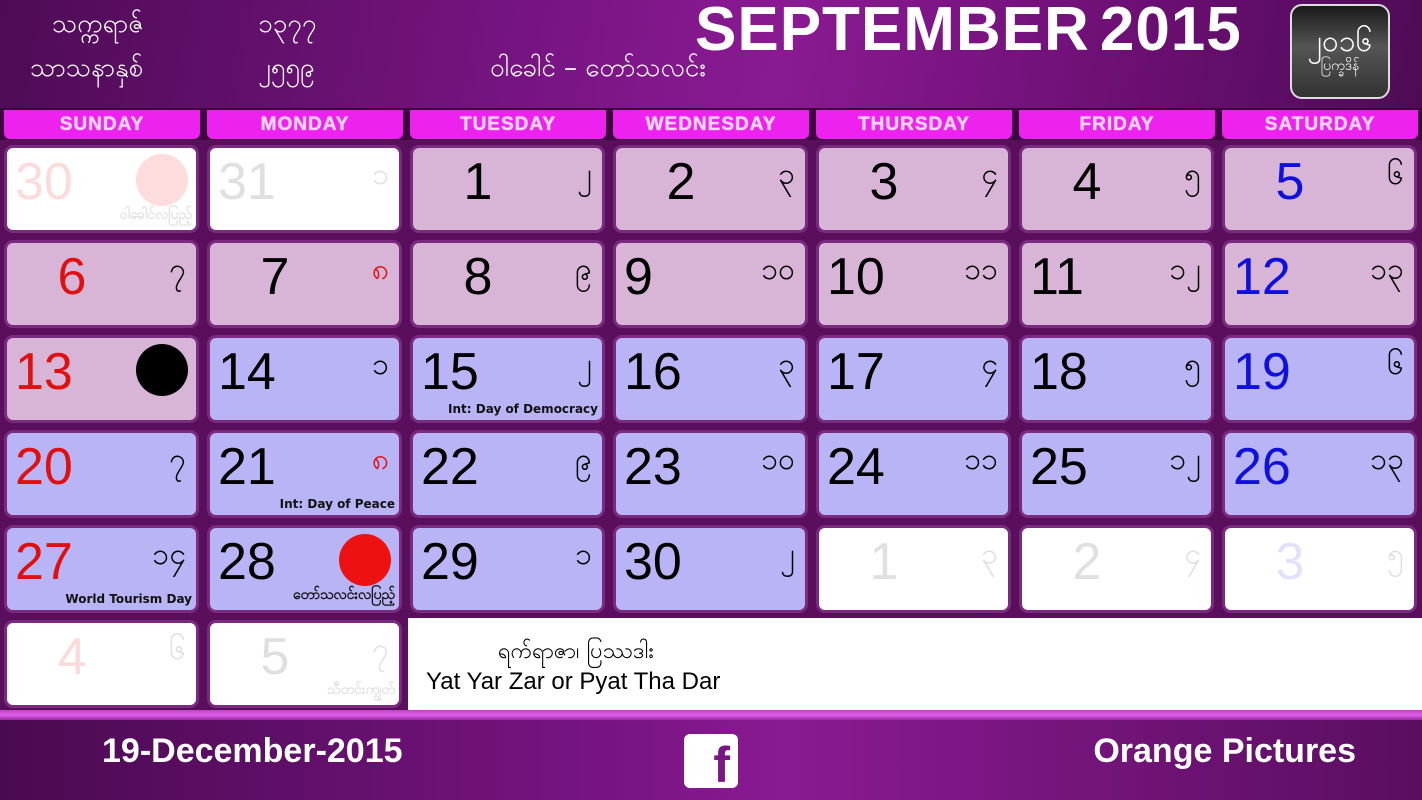  I want to click on day-cell: 24 ၁၁, so click(913, 474).